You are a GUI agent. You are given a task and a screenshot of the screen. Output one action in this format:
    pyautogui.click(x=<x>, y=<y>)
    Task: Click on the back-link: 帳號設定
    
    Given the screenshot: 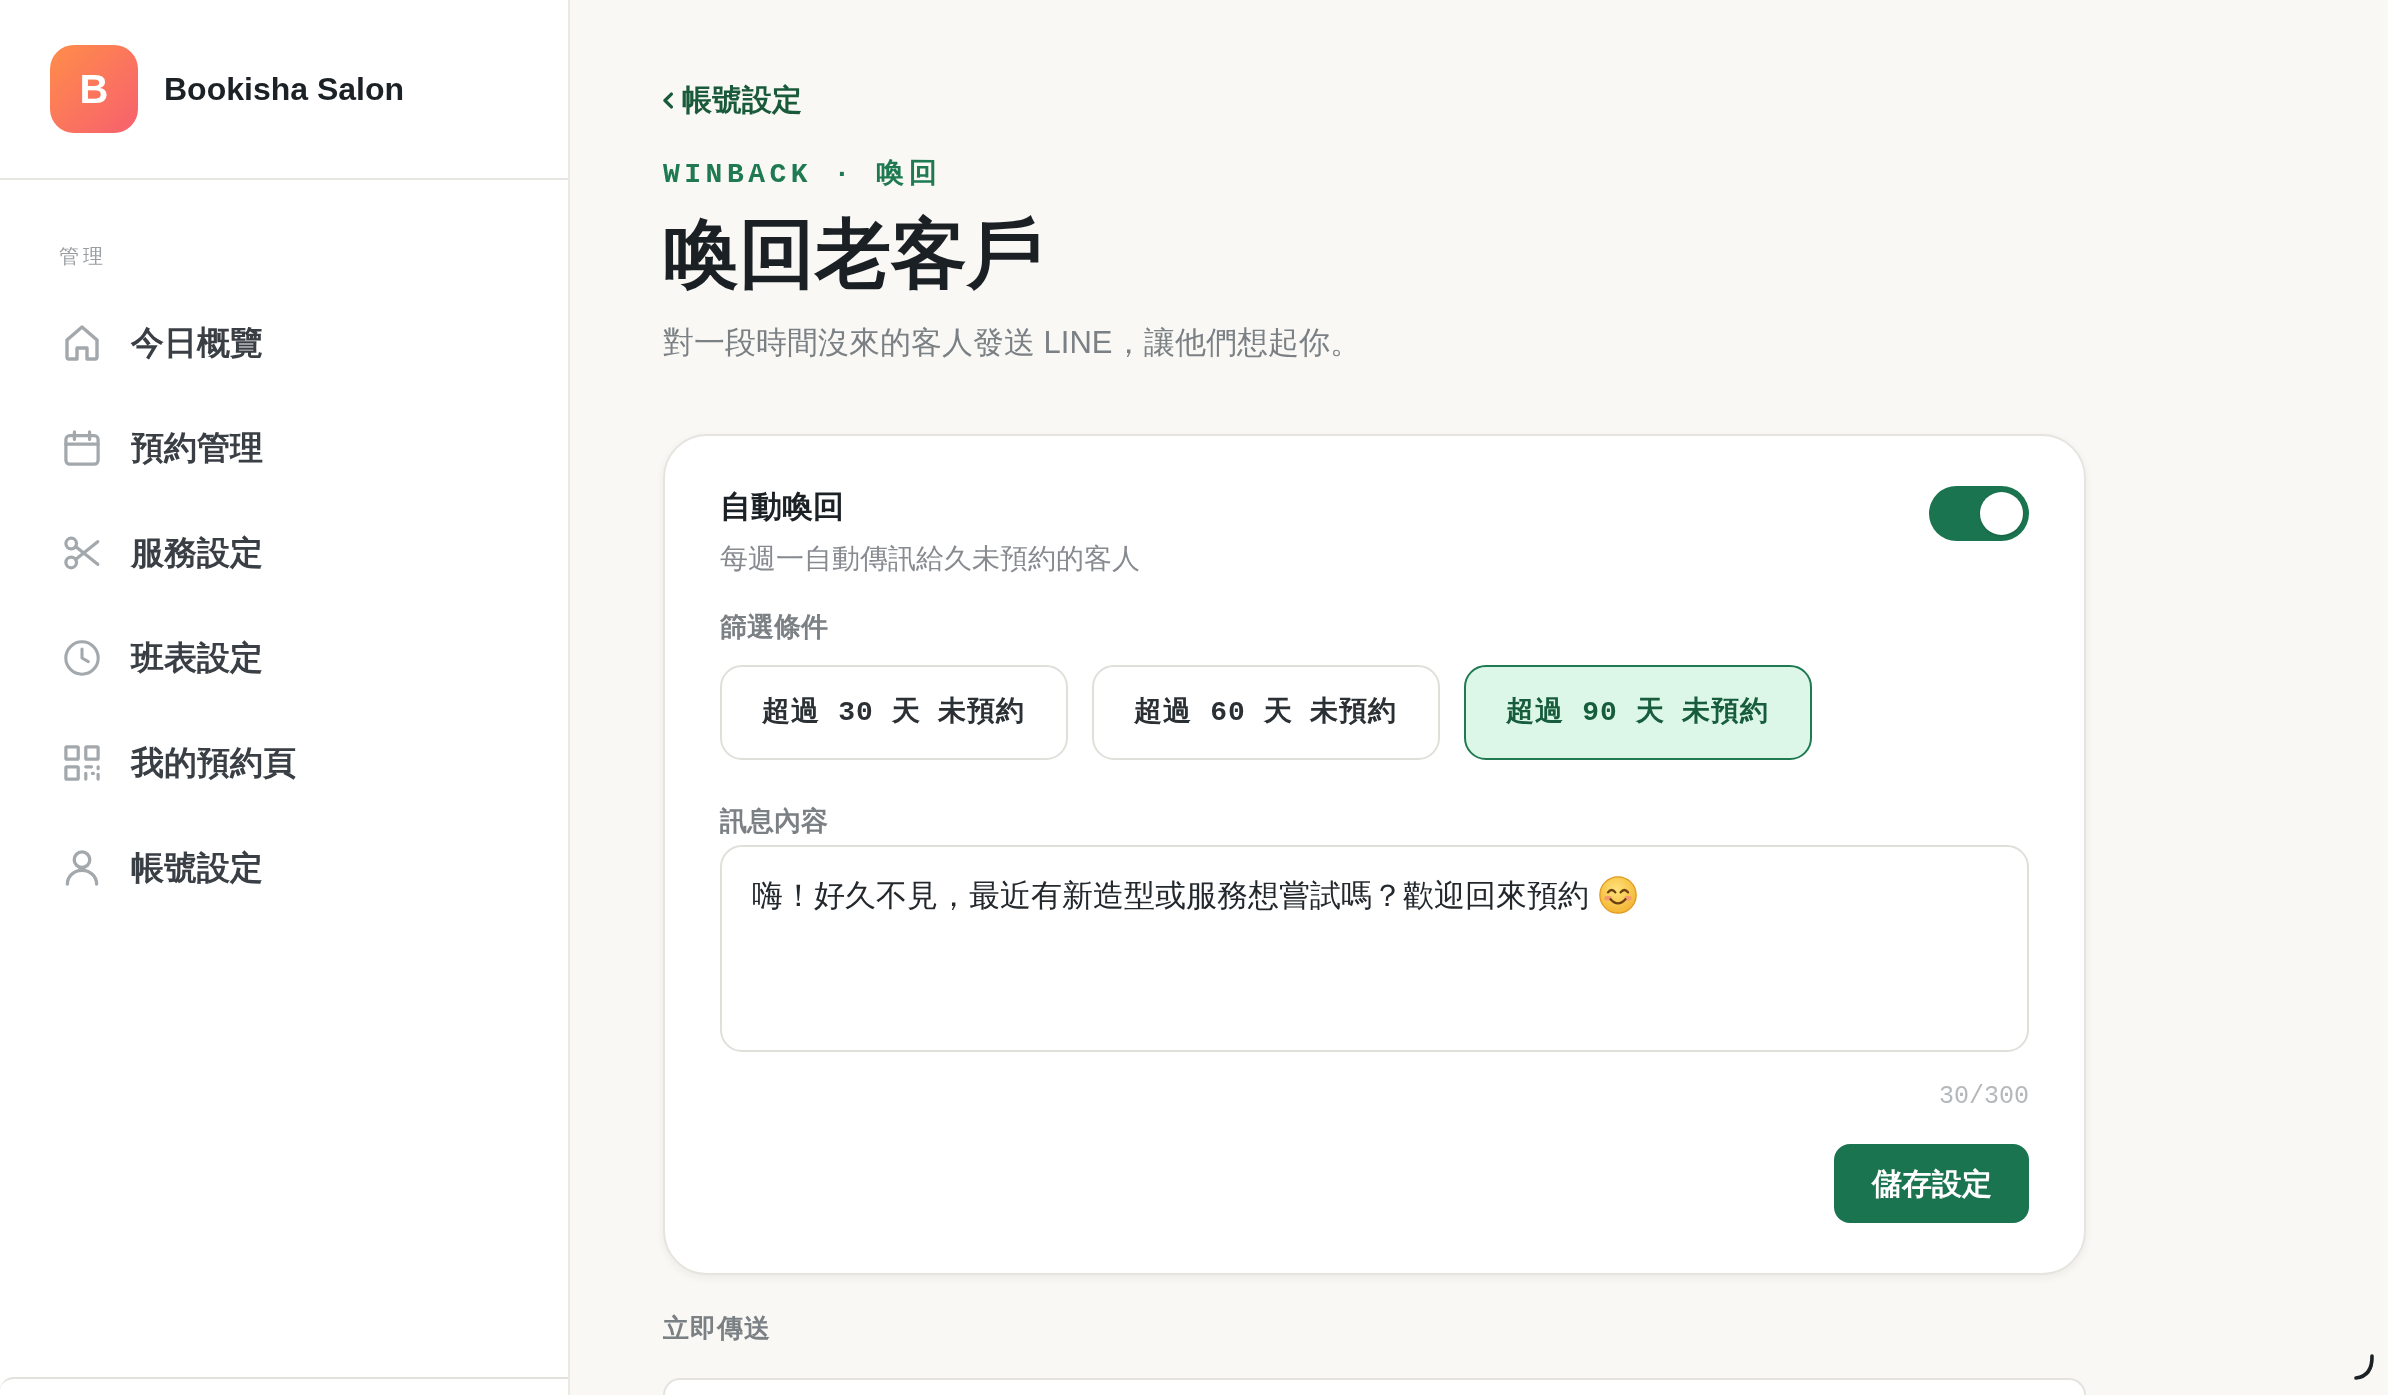 What is the action you would take?
    pyautogui.click(x=732, y=100)
    